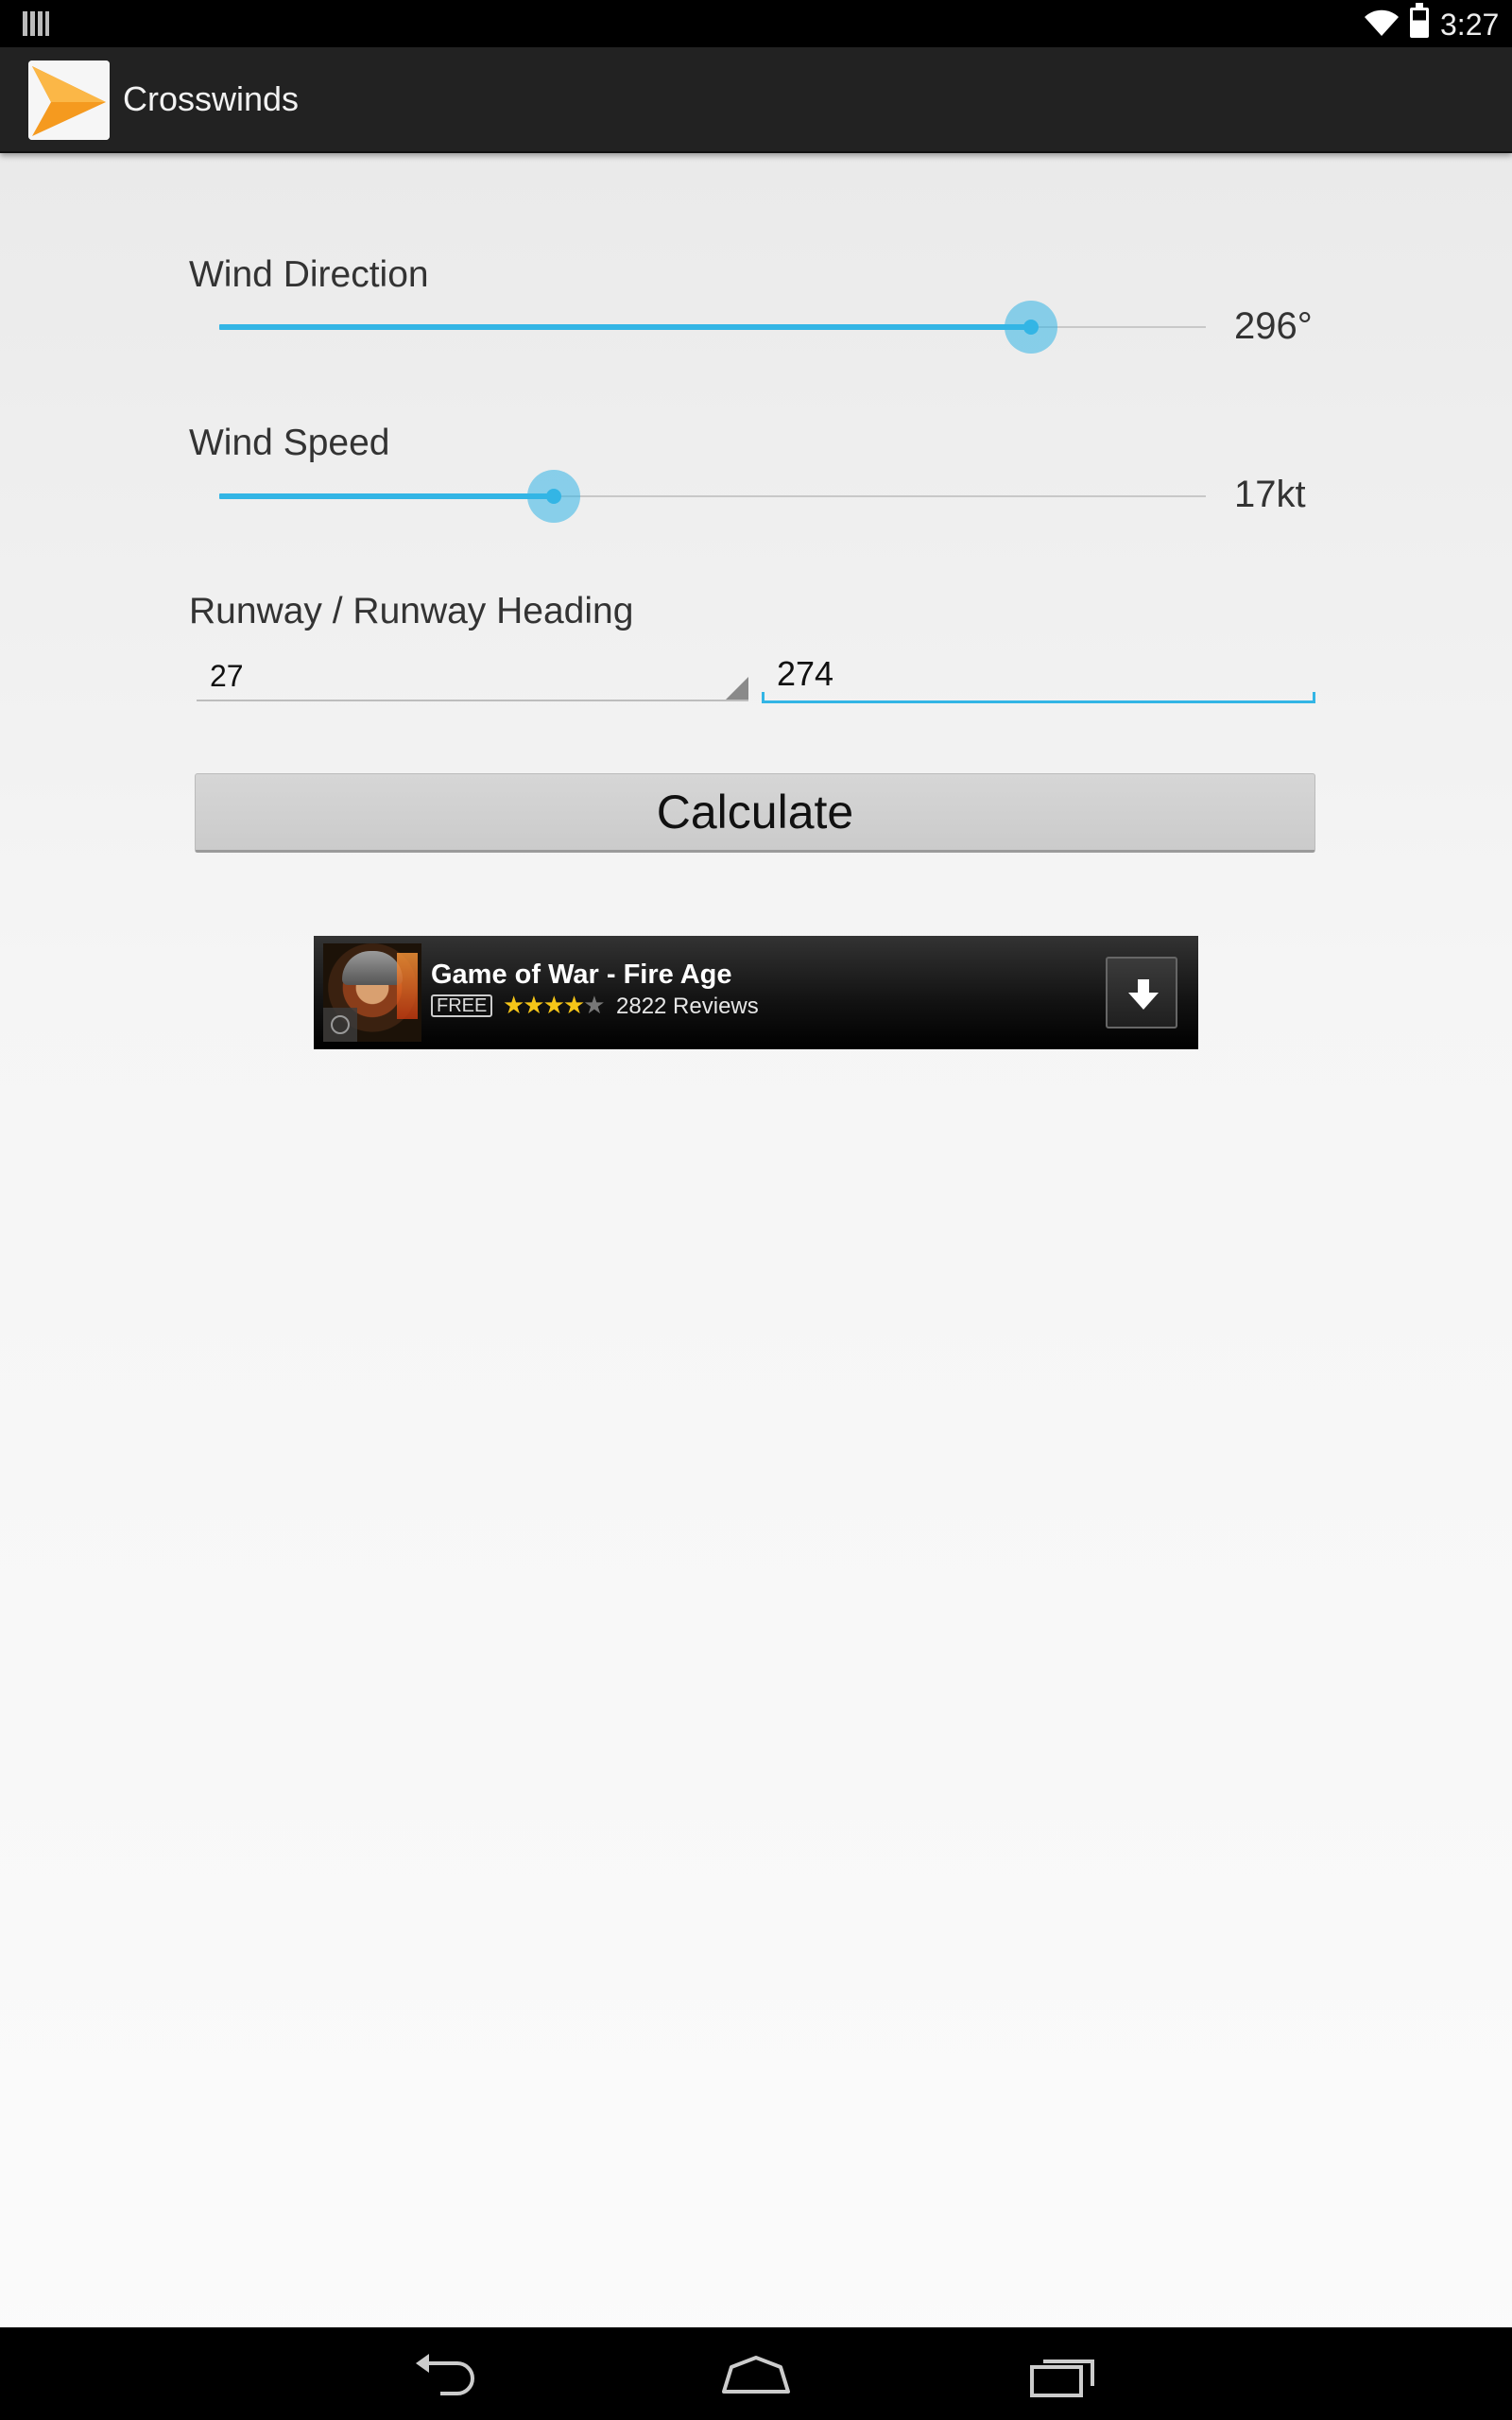 Image resolution: width=1512 pixels, height=2420 pixels. Describe the element at coordinates (756, 100) in the screenshot. I see `action-bar: Crosswinds` at that location.